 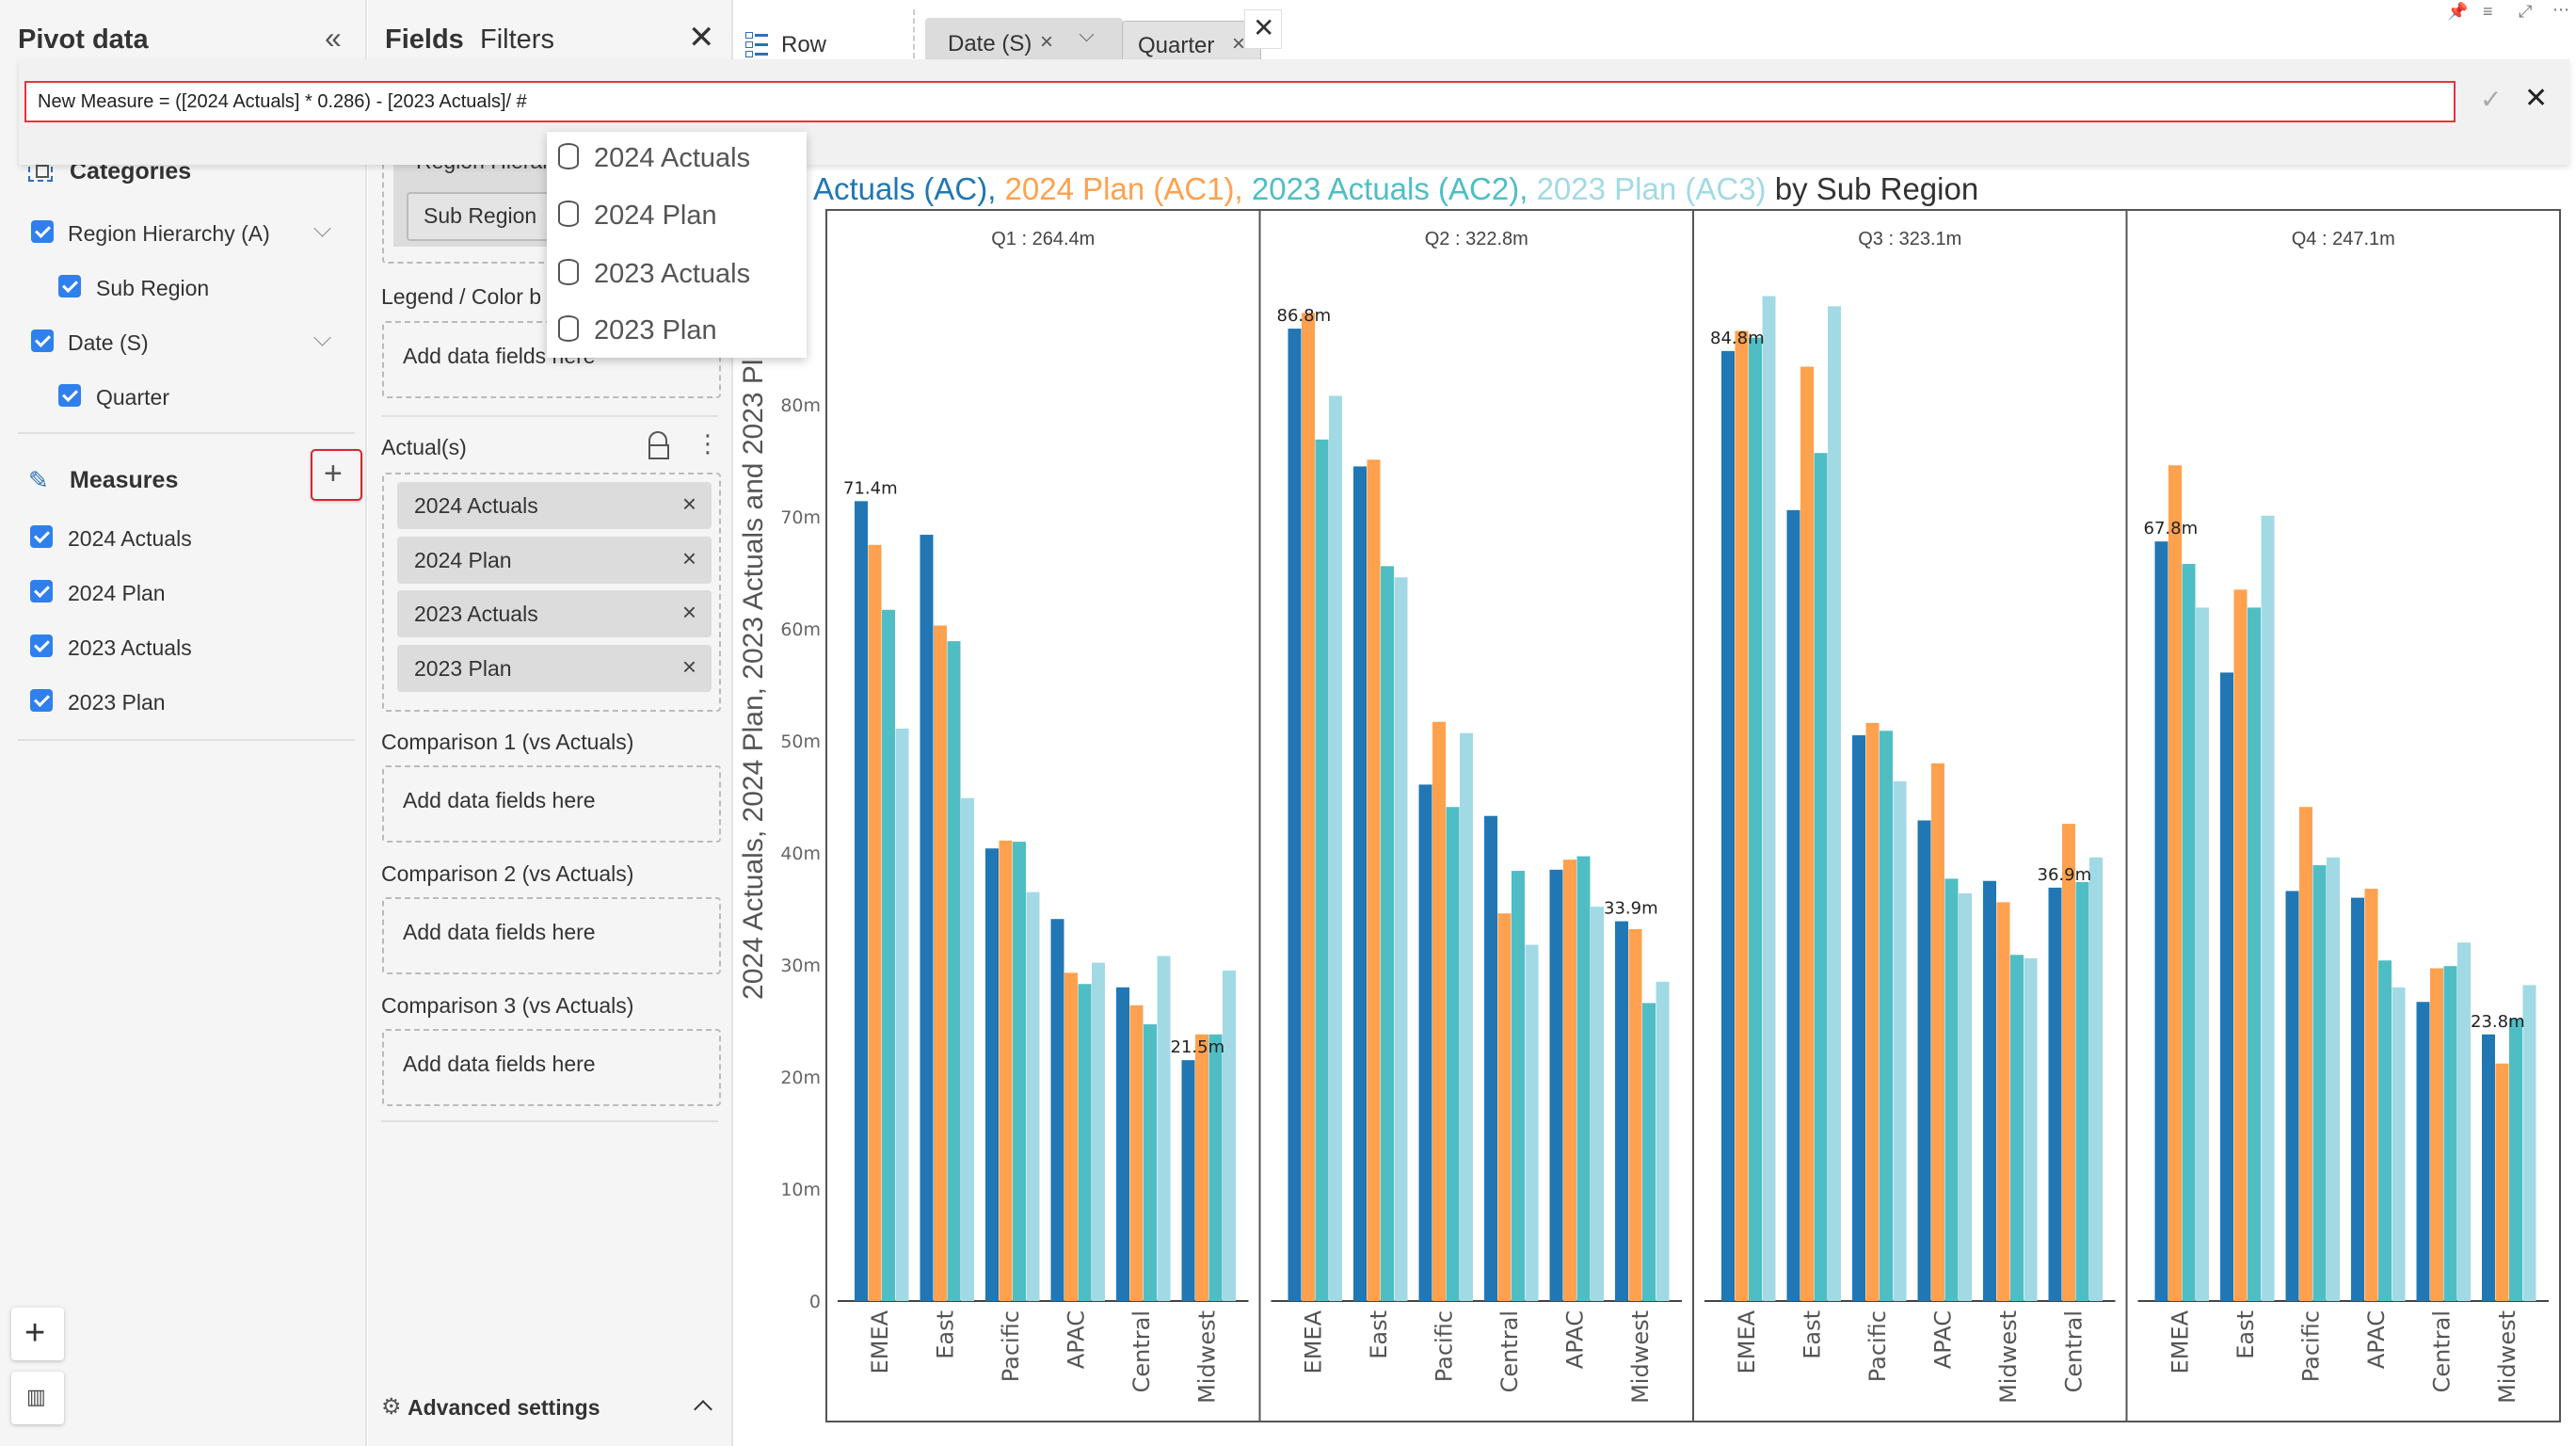 I want to click on y-tick-label: 10m, so click(x=800, y=1190).